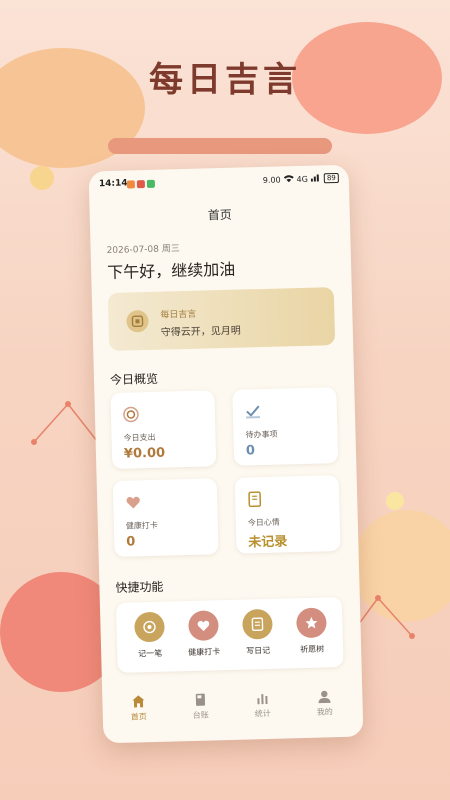 The image size is (450, 800). I want to click on quick-wish-tree-button: 祈愿树, so click(311, 631).